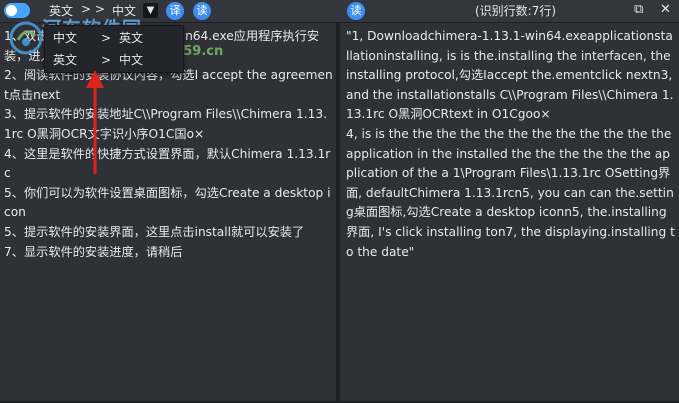  I want to click on read-aloud-right-button: 读, so click(356, 11).